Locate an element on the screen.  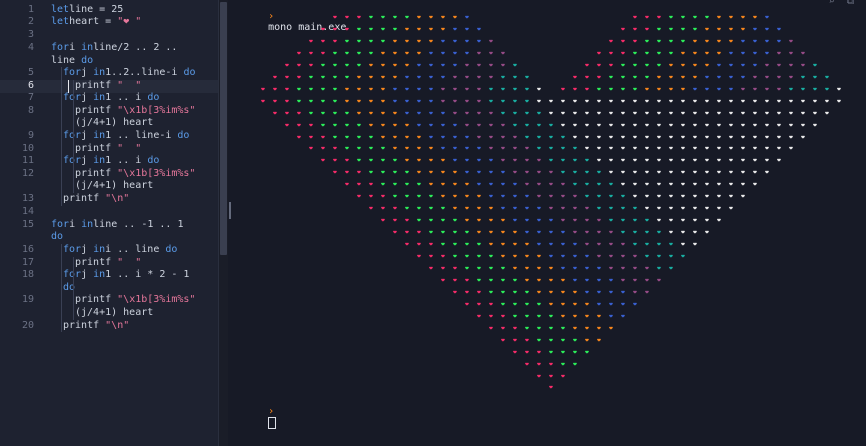
line-number: 11 is located at coordinates (27, 160).